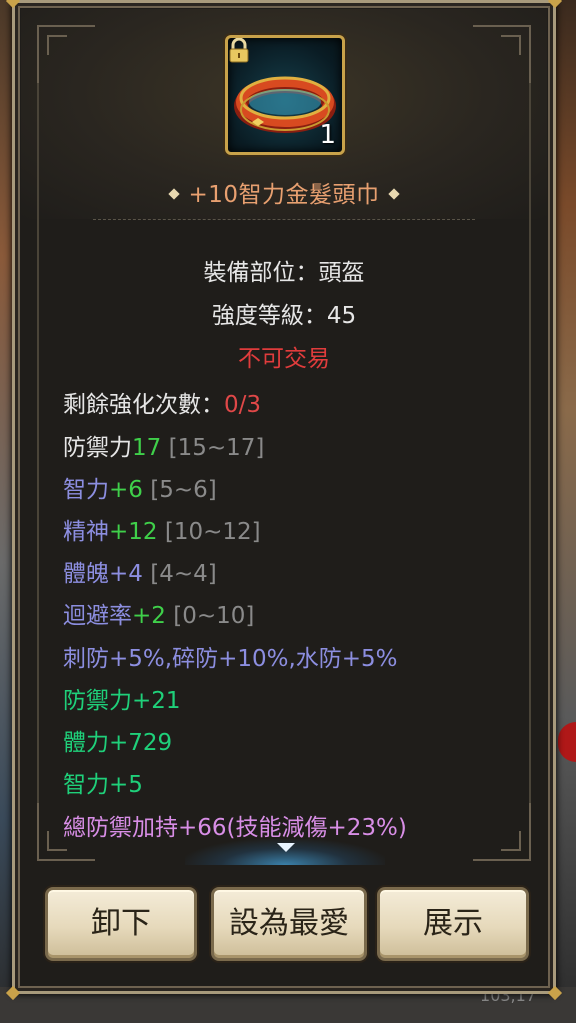  Describe the element at coordinates (97, 448) in the screenshot. I see `defense-label: 防禦力` at that location.